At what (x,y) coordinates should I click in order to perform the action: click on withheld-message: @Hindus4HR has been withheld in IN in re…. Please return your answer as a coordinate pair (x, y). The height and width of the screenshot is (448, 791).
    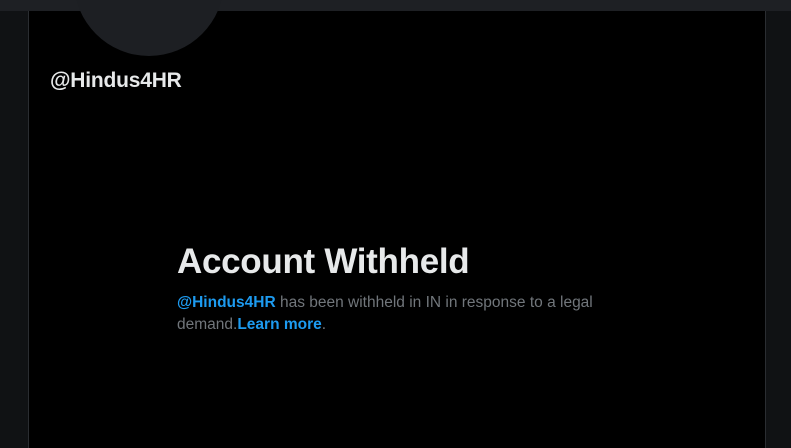
    Looking at the image, I should click on (402, 314).